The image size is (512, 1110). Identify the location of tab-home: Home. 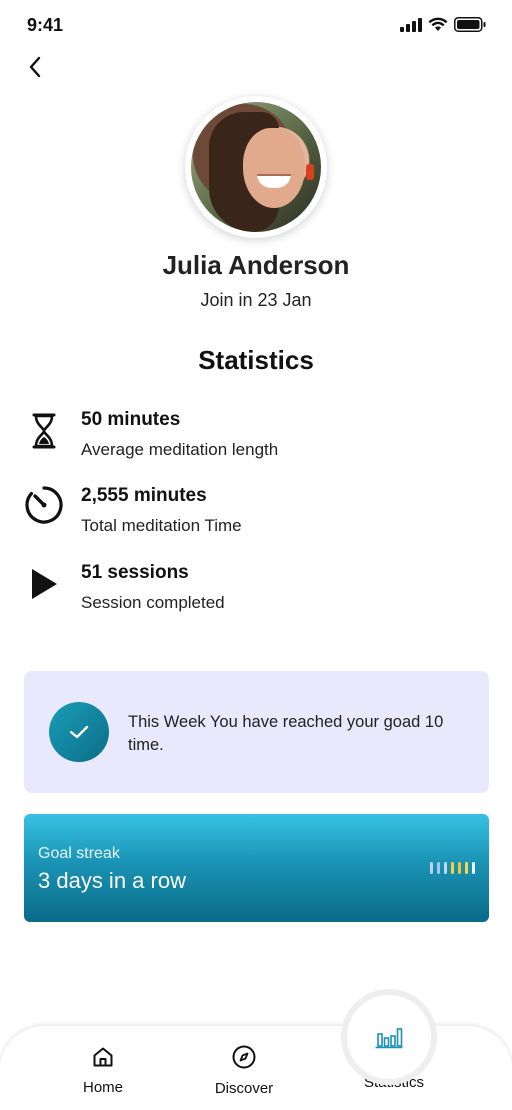
(103, 1070).